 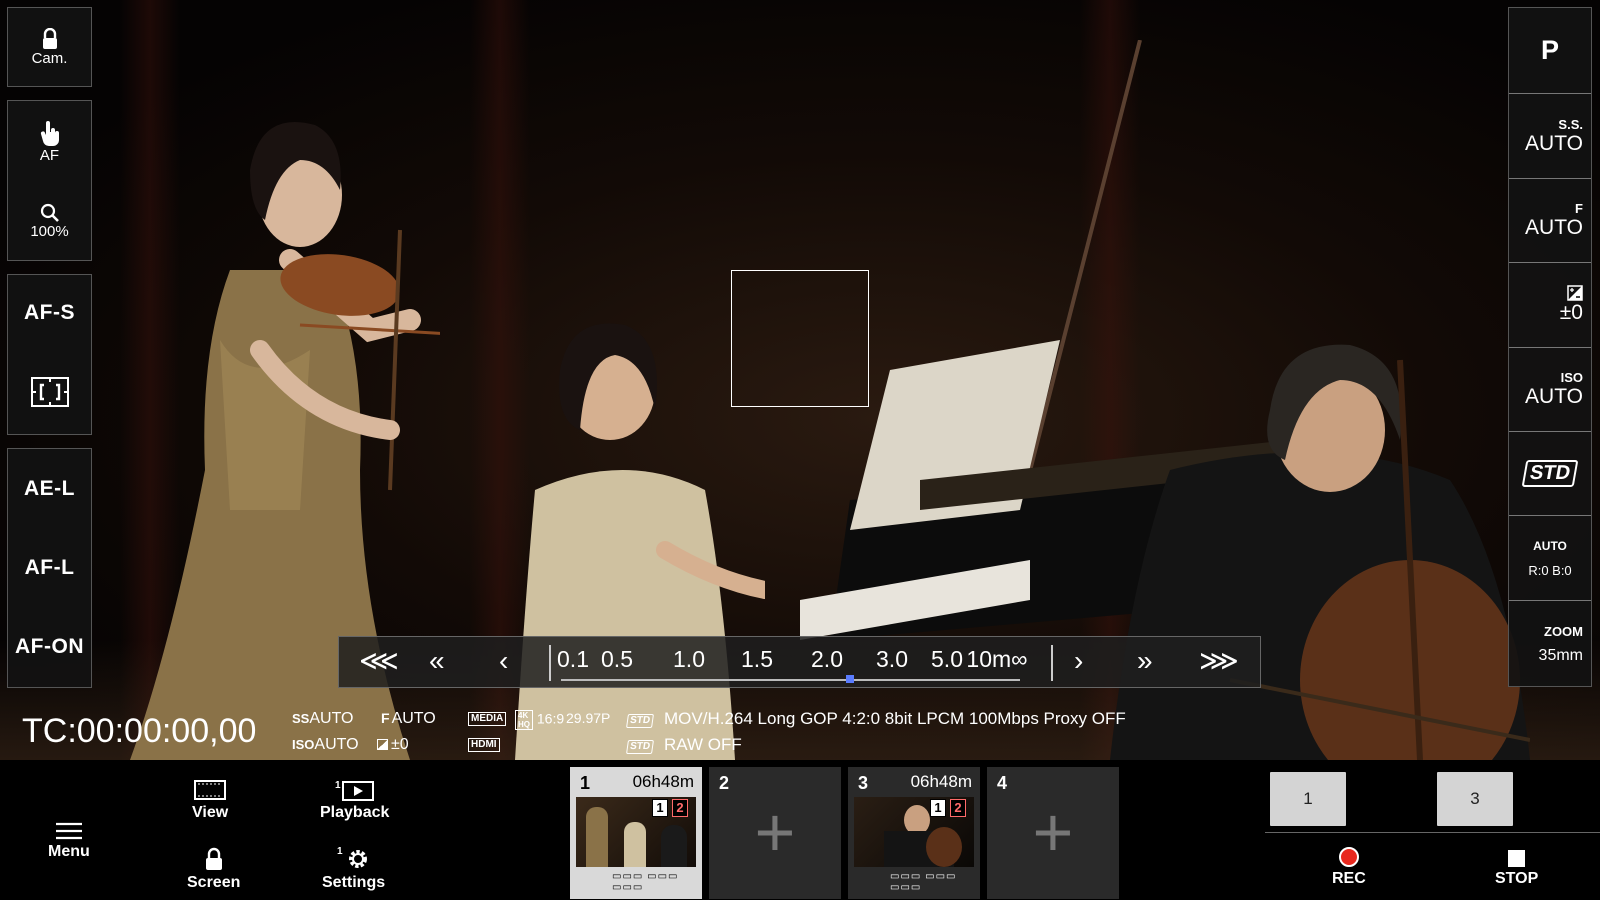 What do you see at coordinates (689, 659) in the screenshot?
I see `focus-tick-label: 1.0` at bounding box center [689, 659].